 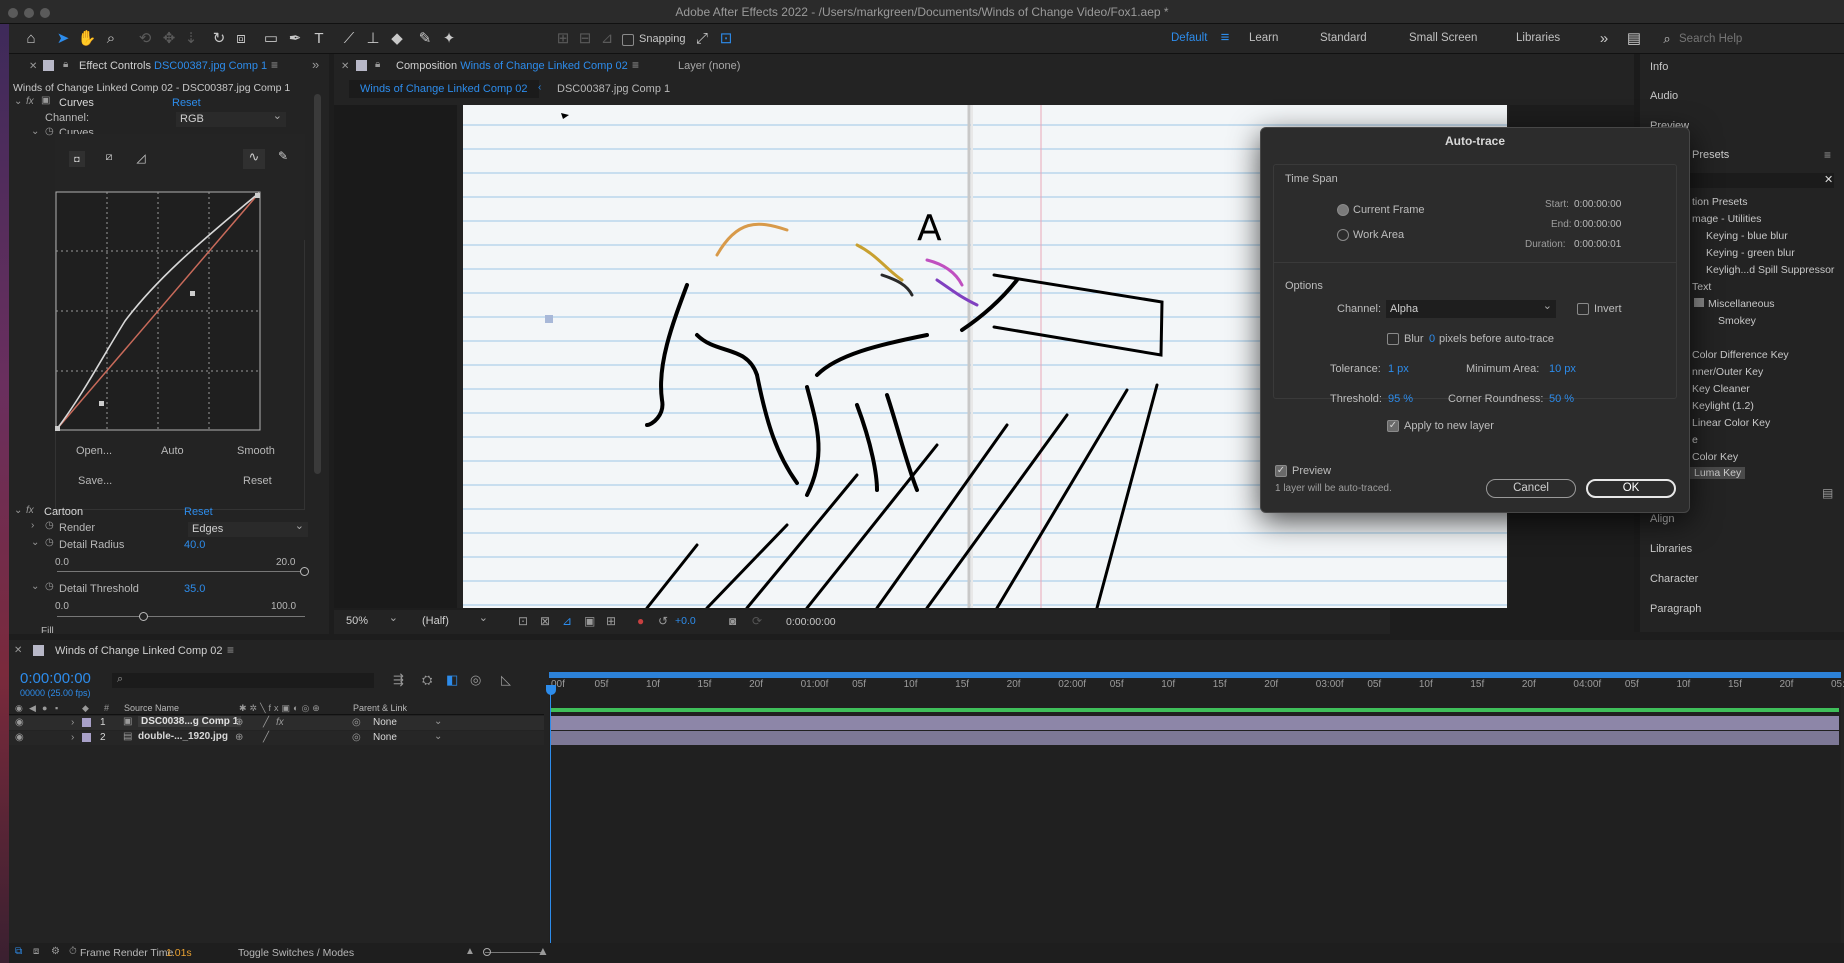 I want to click on axis-icon: ⊿, so click(x=607, y=39).